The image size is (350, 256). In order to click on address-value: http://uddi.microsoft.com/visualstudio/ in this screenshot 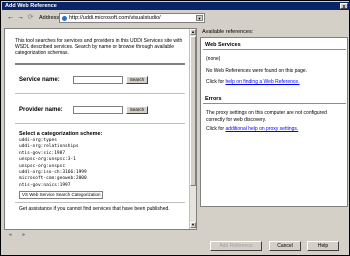, I will do `click(115, 18)`.